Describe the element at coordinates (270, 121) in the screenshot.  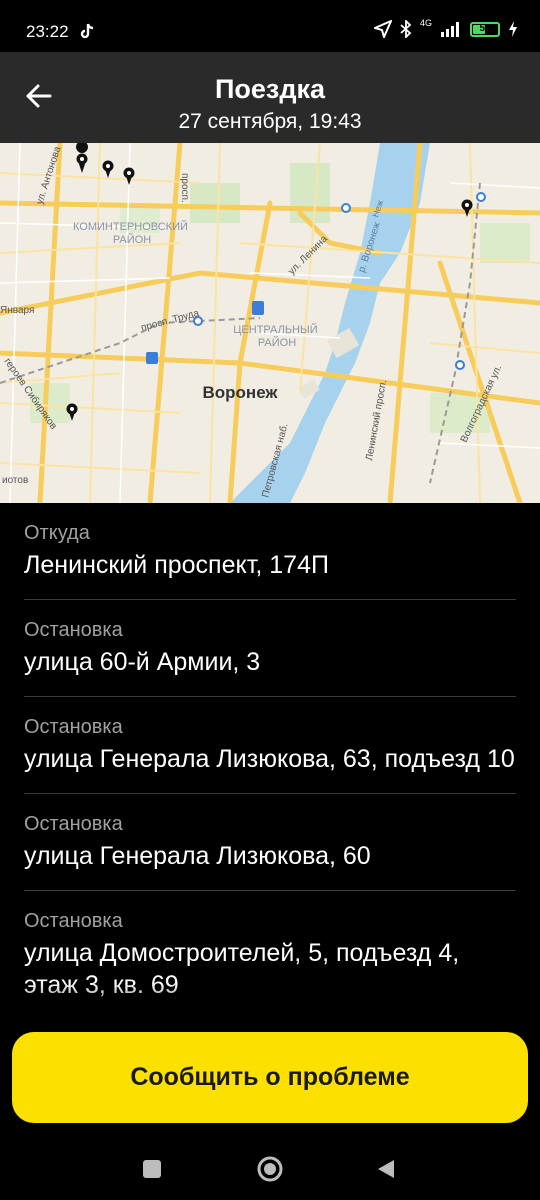
I see `trip-datetime: 27 сентября, 19:43` at that location.